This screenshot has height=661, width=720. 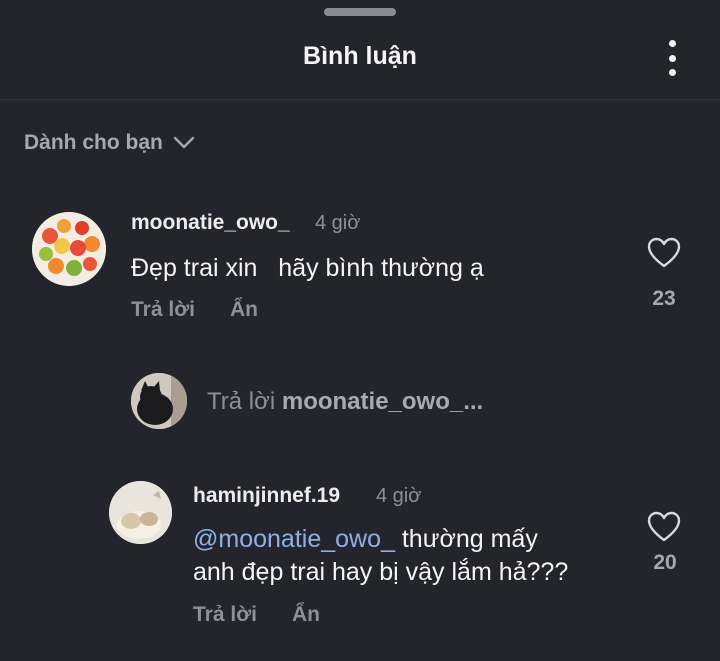 I want to click on filter-dropdown: Dành cho bạn, so click(x=109, y=143).